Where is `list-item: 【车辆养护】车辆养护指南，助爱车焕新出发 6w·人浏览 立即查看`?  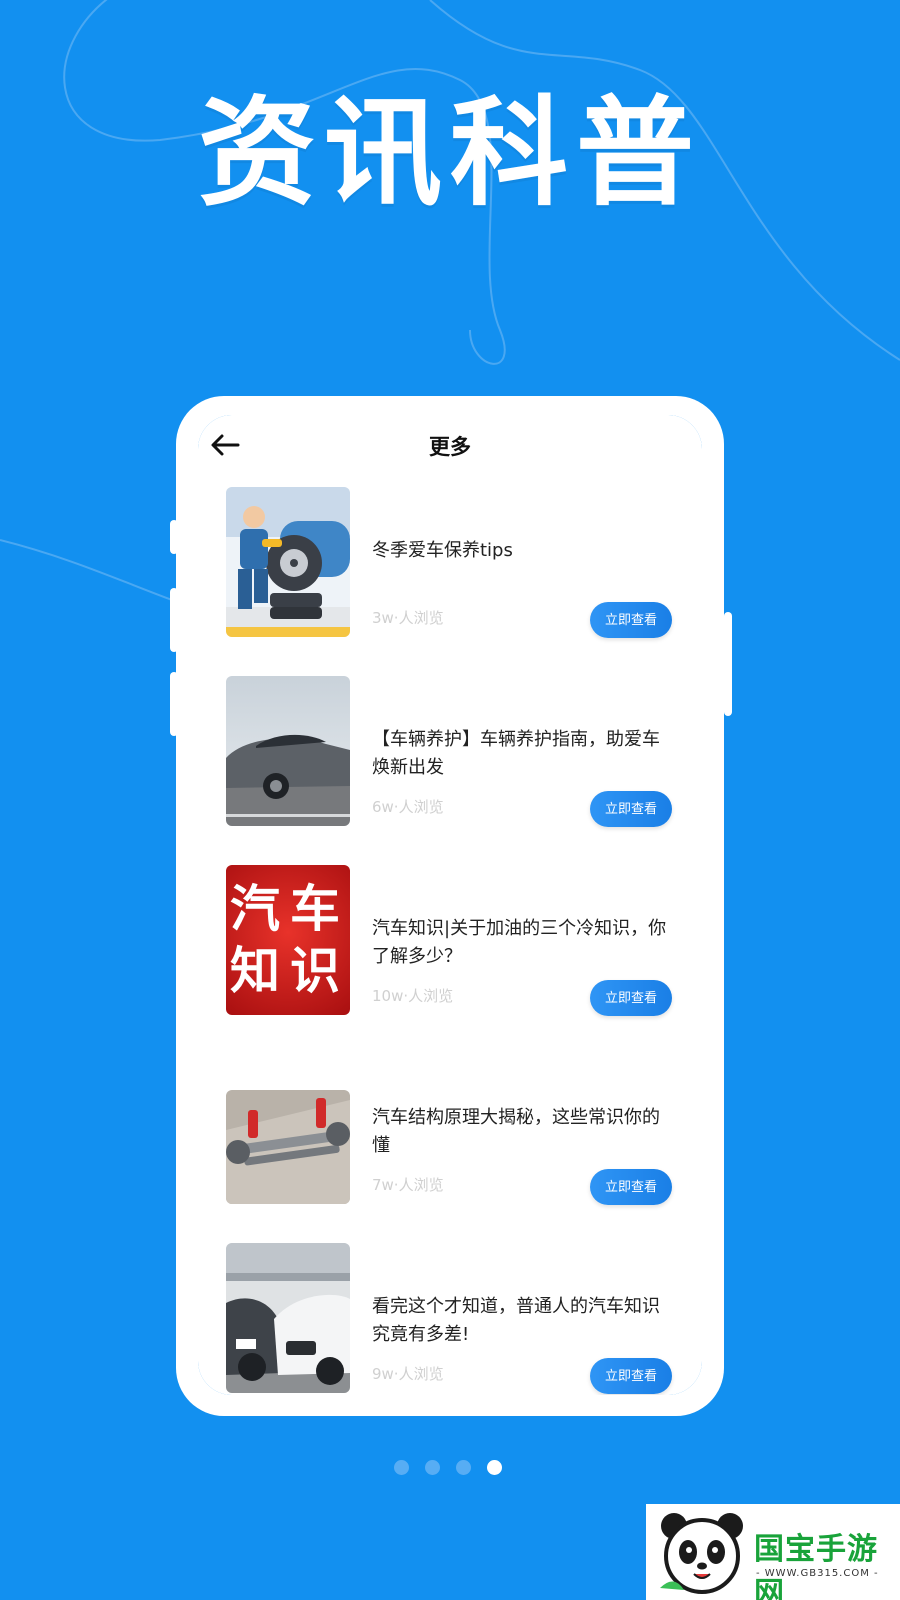
list-item: 【车辆养护】车辆养护指南，助爱车焕新出发 6w·人浏览 立即查看 is located at coordinates (450, 756).